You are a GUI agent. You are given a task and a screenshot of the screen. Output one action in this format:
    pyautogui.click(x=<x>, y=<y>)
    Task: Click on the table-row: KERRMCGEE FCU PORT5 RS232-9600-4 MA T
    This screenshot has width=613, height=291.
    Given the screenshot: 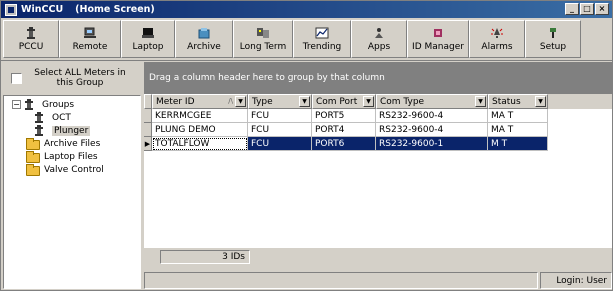 What is the action you would take?
    pyautogui.click(x=378, y=116)
    